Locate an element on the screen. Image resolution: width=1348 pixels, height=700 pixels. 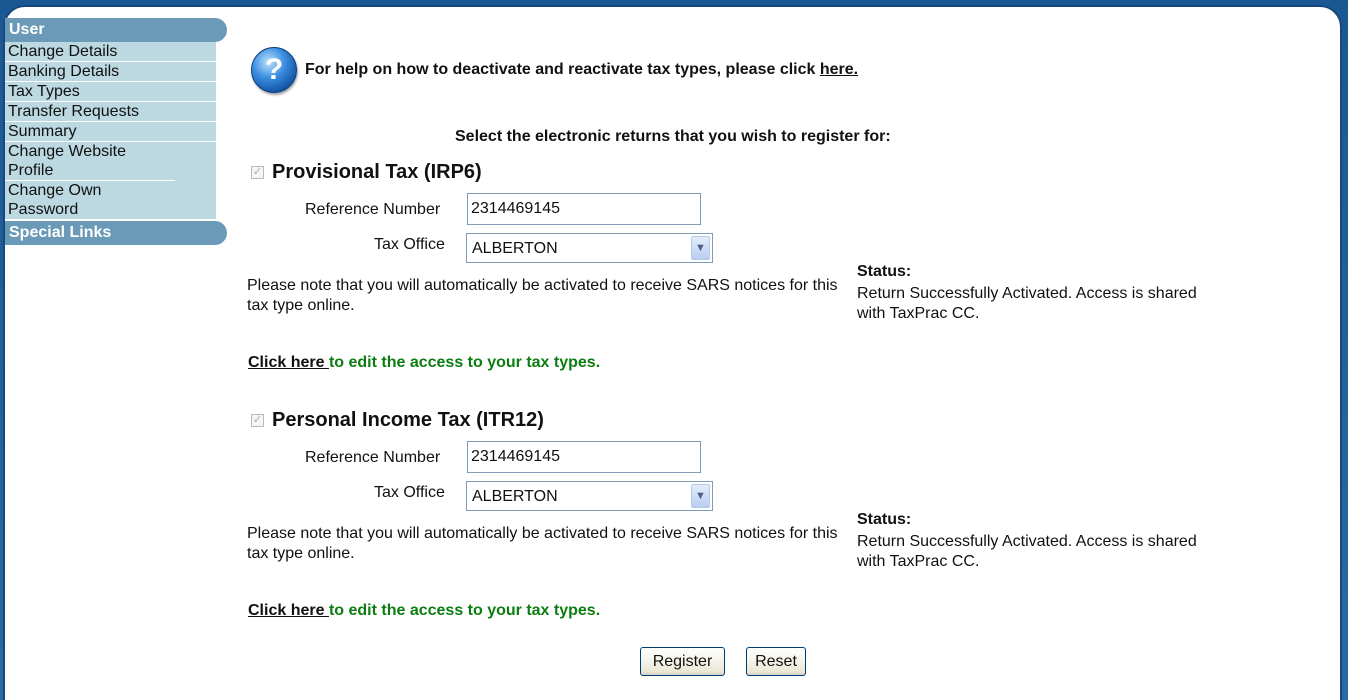
tax-type-title-row: ✓ Provisional Tax (IRP6) is located at coordinates (366, 172).